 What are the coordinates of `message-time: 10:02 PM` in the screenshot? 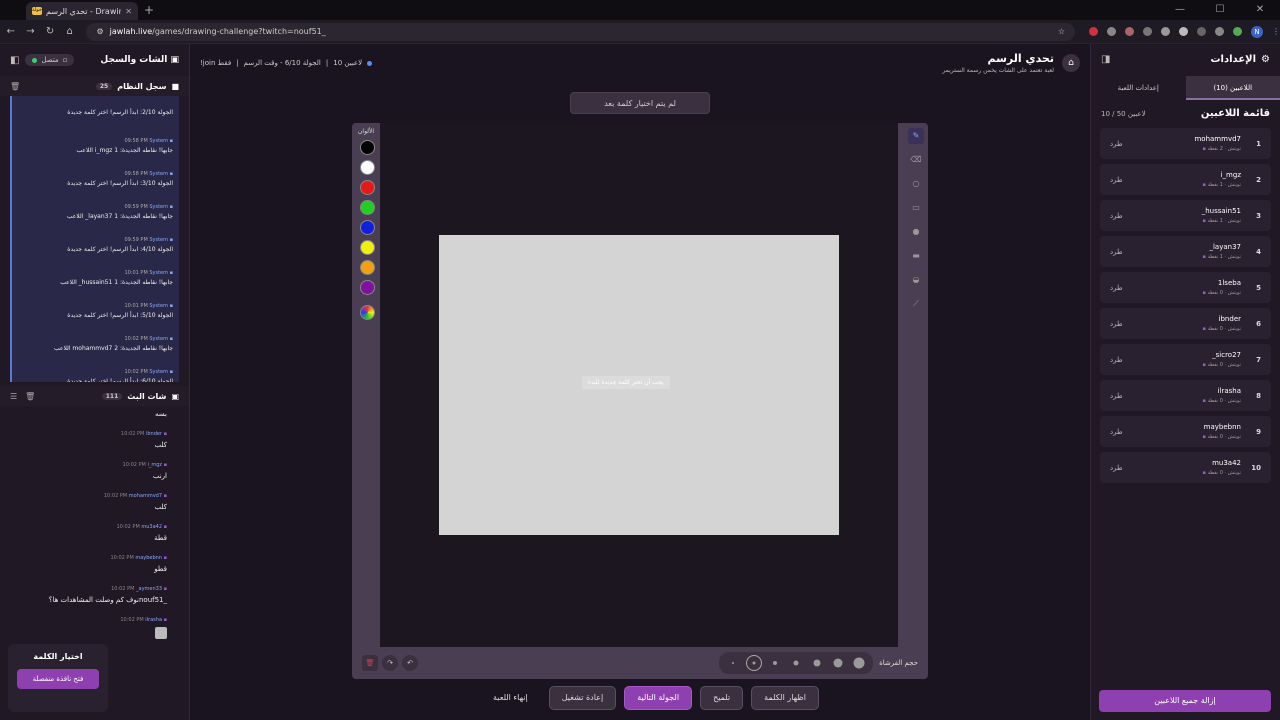 It's located at (128, 527).